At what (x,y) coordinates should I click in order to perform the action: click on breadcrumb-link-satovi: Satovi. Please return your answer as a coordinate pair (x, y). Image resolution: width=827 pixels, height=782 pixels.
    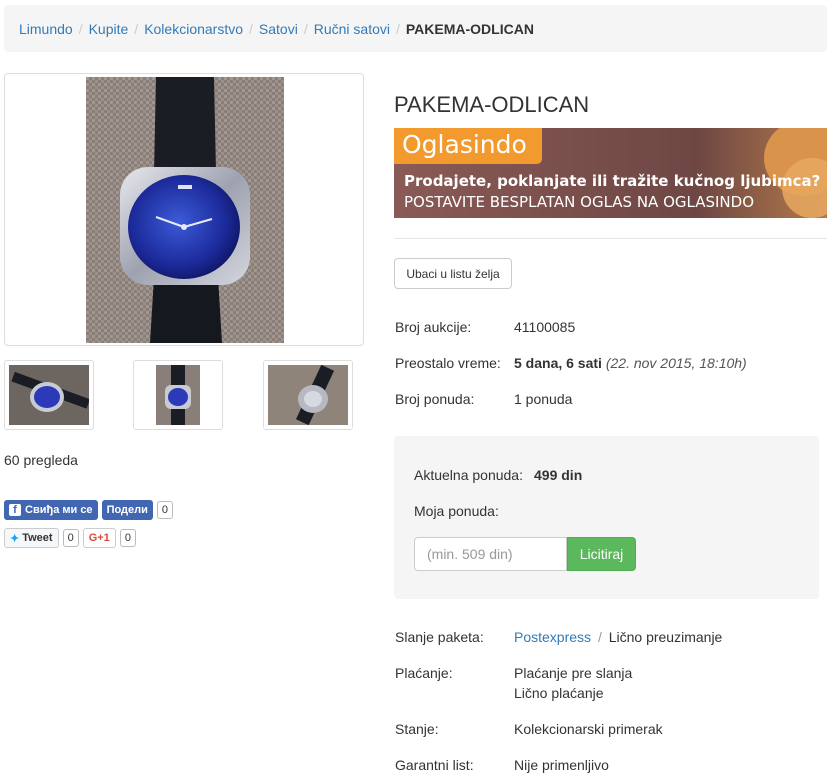
    Looking at the image, I should click on (278, 29).